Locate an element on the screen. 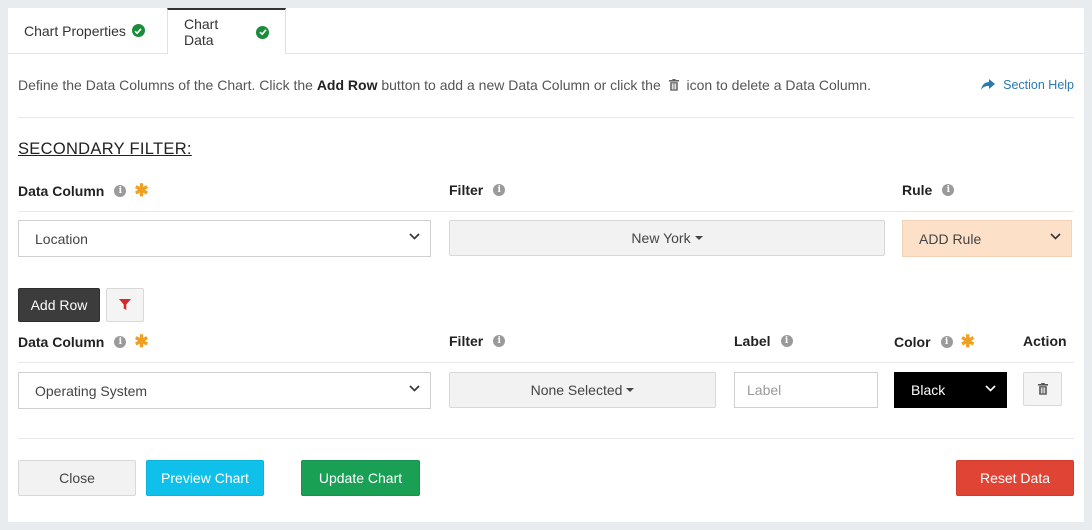 The height and width of the screenshot is (530, 1092). secondary-filter-dropdown: New York is located at coordinates (667, 238).